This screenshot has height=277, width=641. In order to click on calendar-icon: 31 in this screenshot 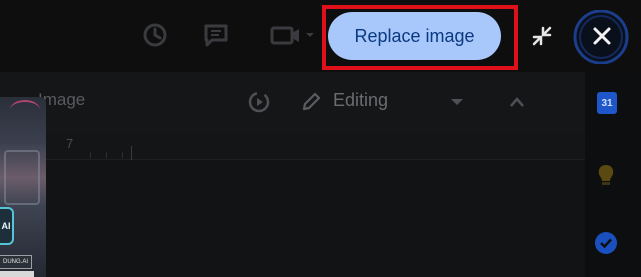, I will do `click(607, 103)`.